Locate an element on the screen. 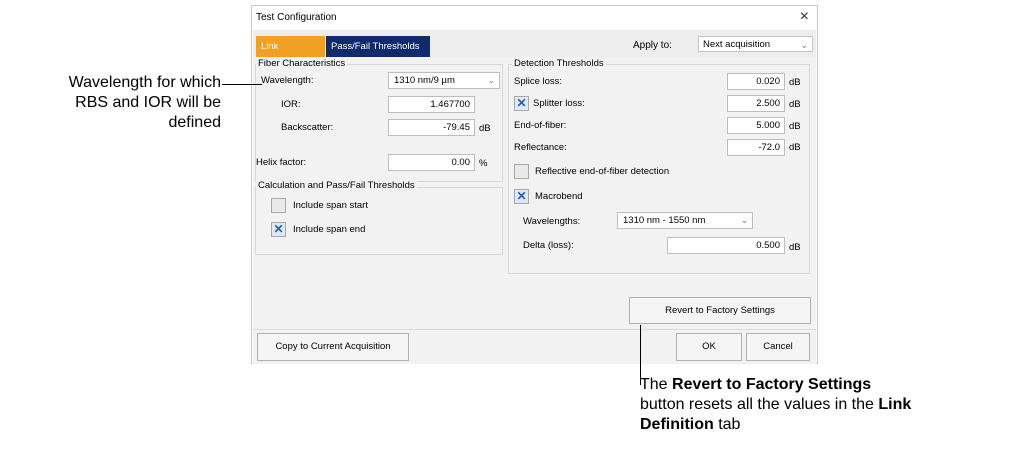 The width and height of the screenshot is (1011, 452). revert-to-factory-settings-button: Revert to Factory Settings is located at coordinates (720, 310).